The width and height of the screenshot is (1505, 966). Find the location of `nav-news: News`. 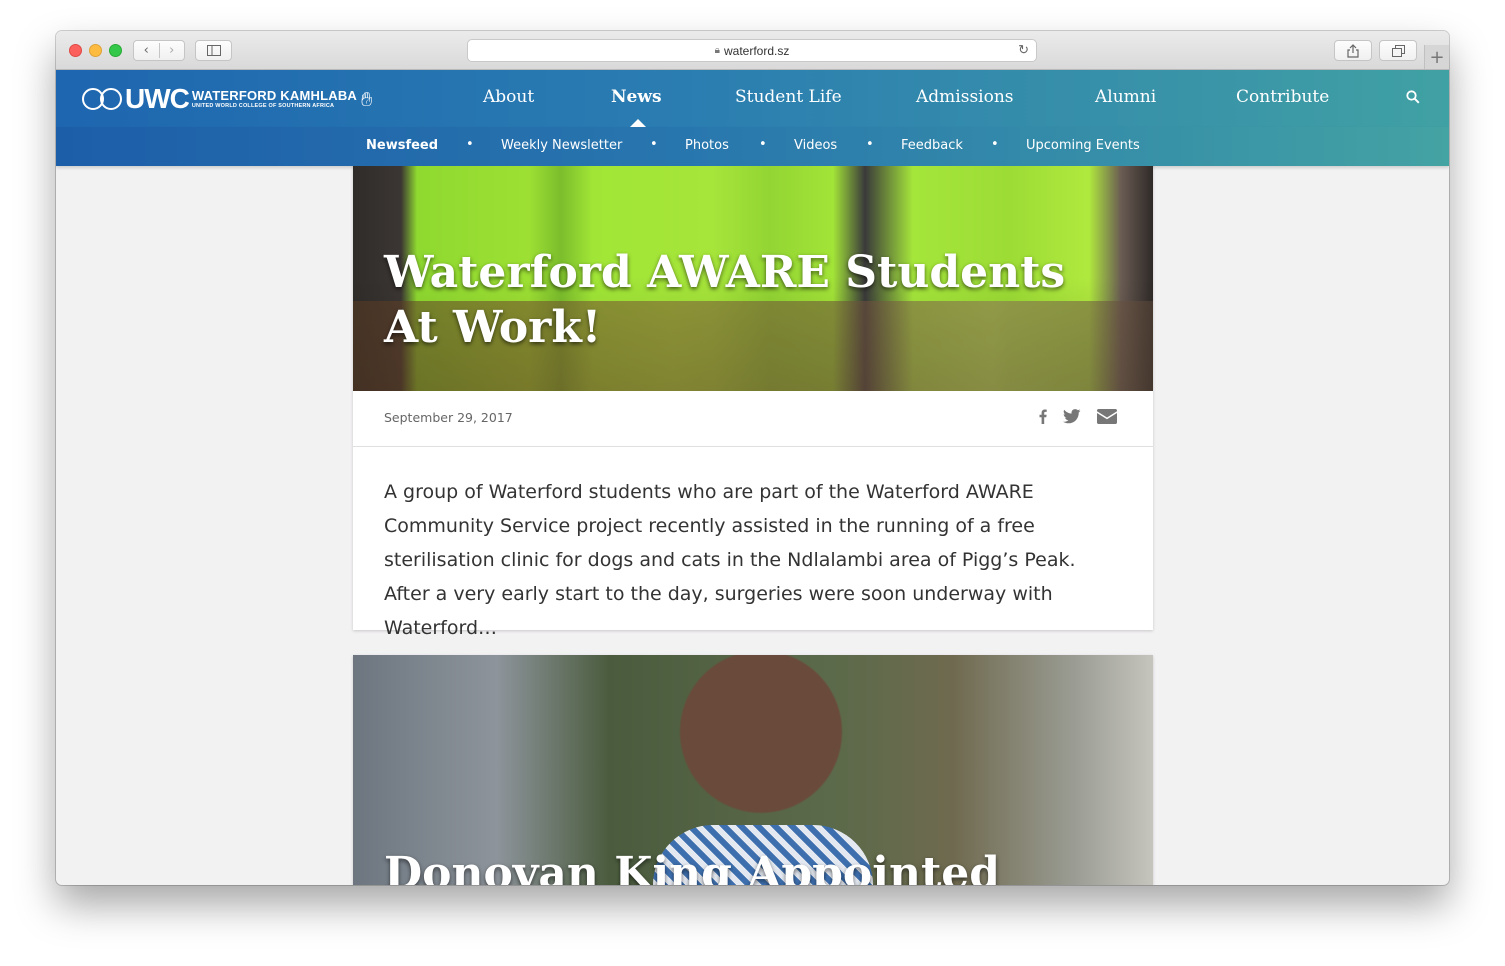

nav-news: News is located at coordinates (636, 97).